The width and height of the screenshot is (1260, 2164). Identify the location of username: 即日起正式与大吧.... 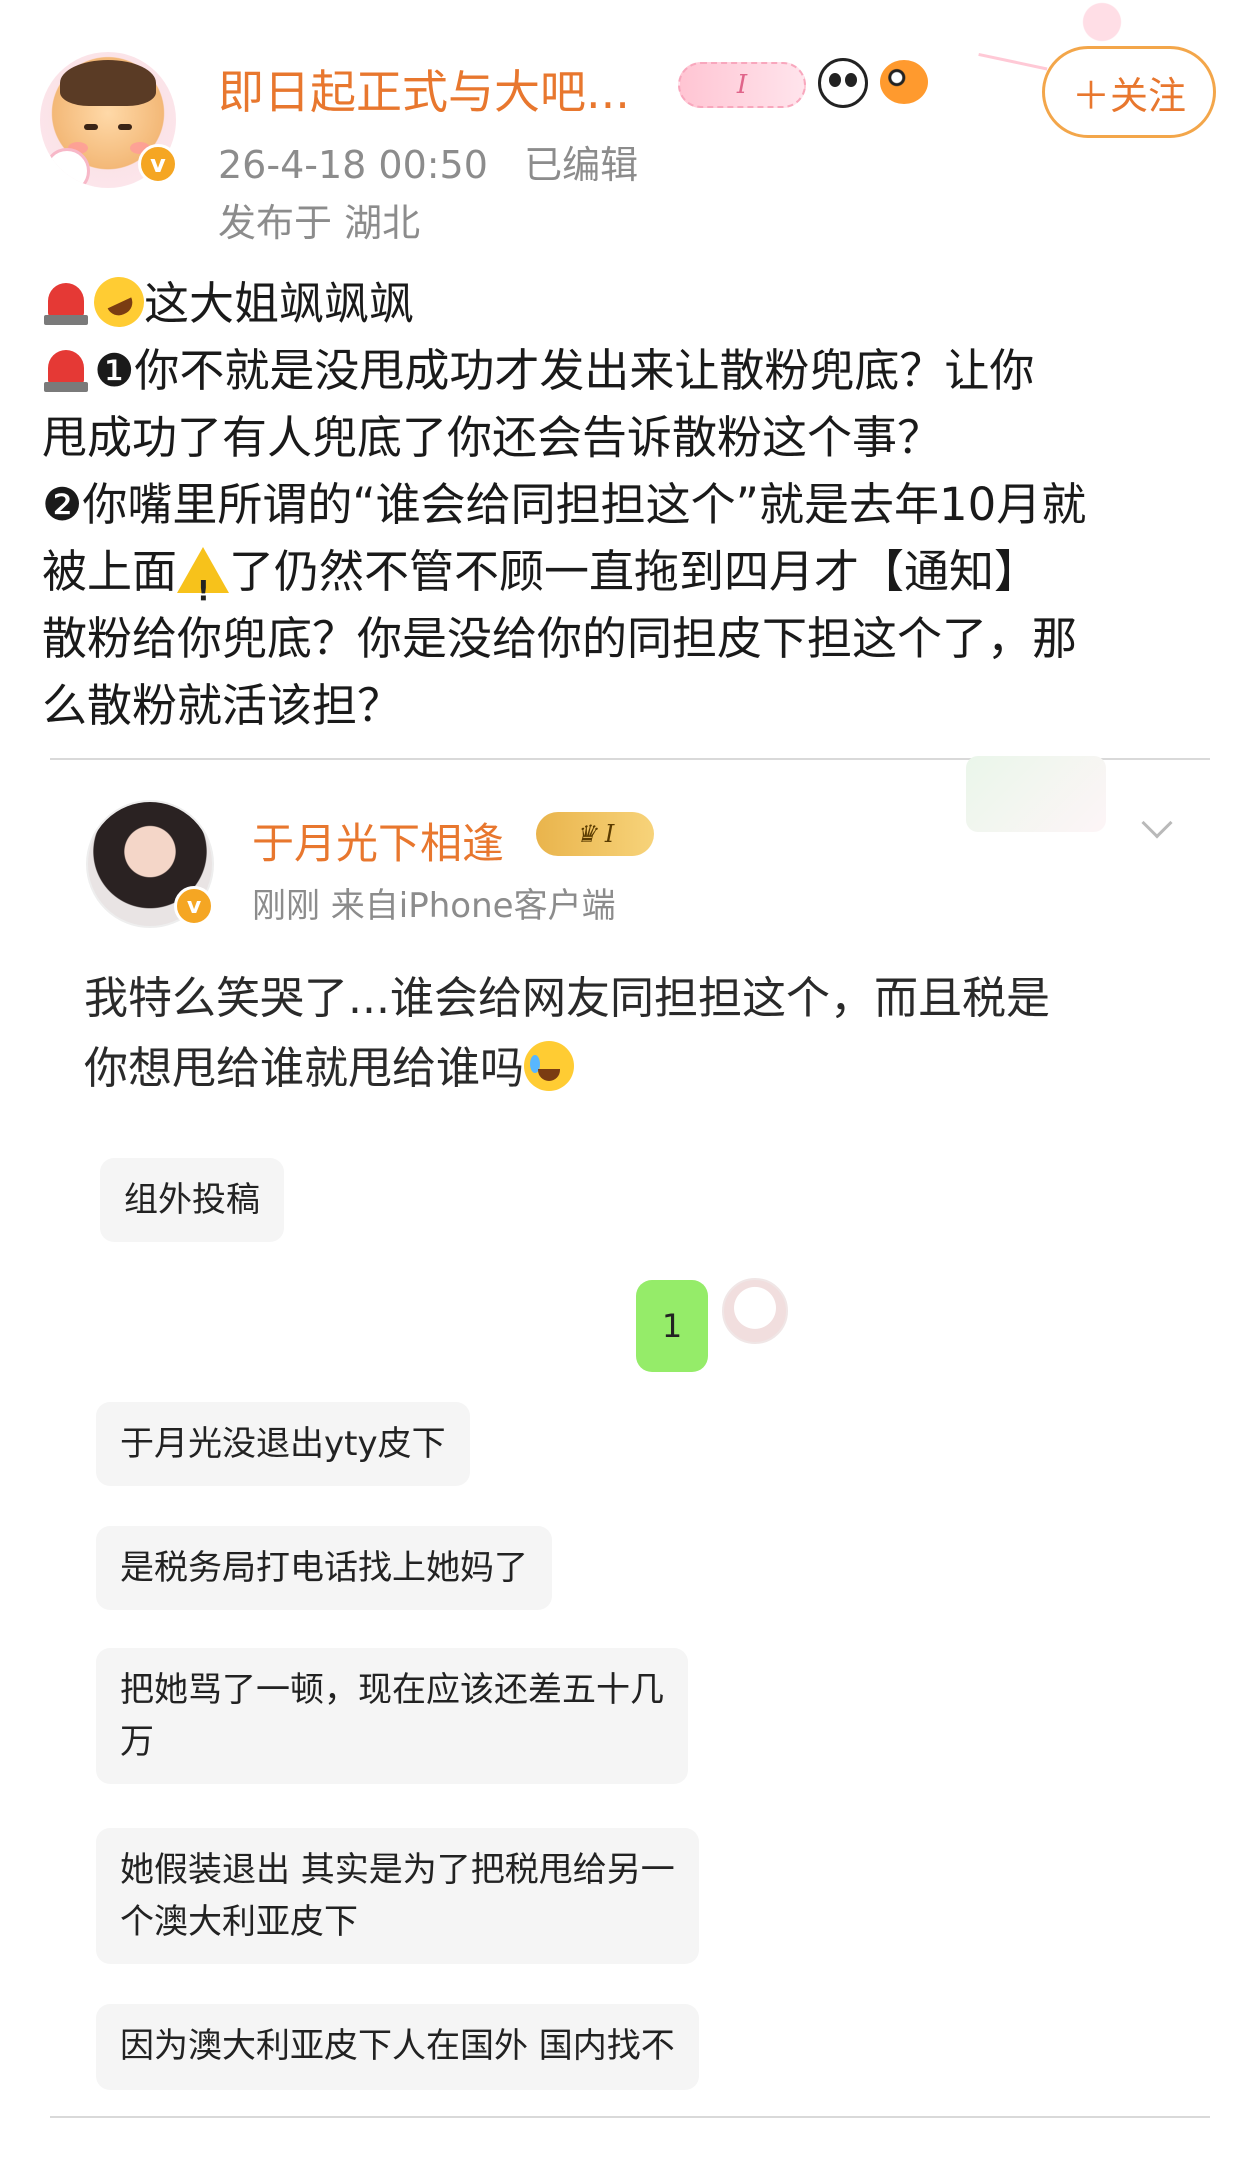
(424, 89).